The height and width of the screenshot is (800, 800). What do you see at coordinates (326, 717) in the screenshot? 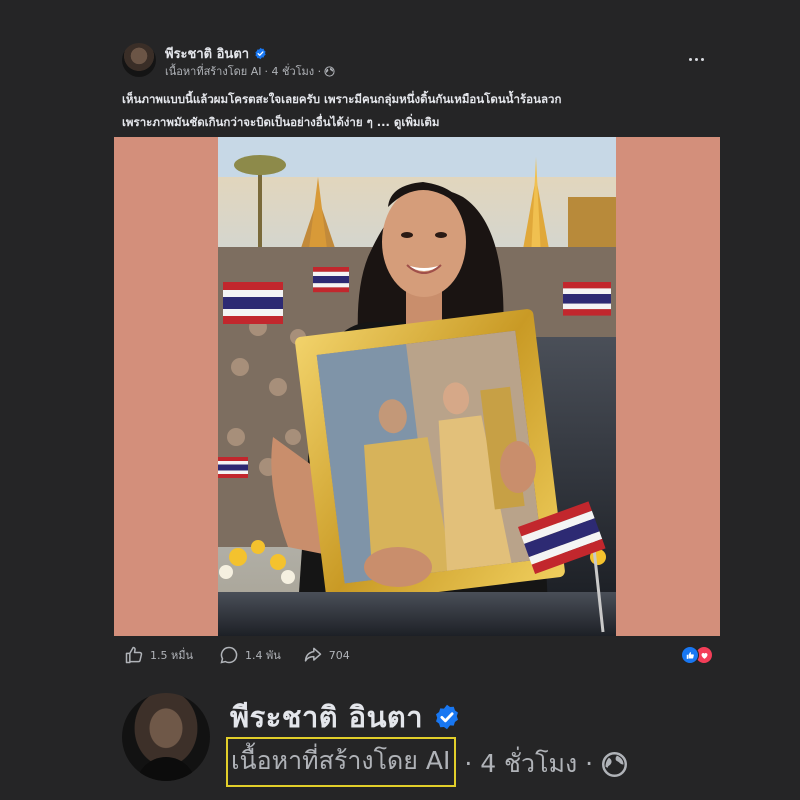
I see `author-name-zoomed: พีระชาติ อินตา` at bounding box center [326, 717].